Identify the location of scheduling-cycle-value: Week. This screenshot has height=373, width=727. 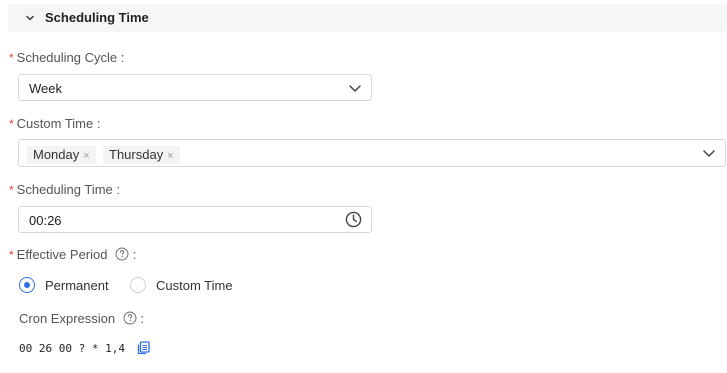
(45, 88).